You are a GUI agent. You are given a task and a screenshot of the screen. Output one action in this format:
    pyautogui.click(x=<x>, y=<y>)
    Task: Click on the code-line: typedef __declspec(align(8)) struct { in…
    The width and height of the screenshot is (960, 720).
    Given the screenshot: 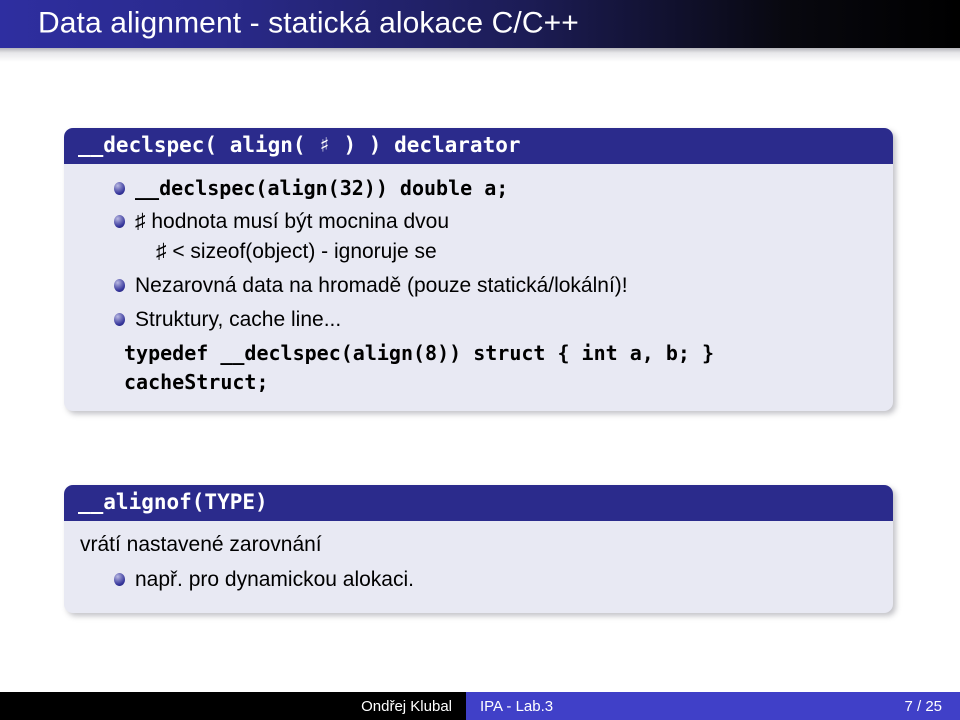 What is the action you would take?
    pyautogui.click(x=419, y=352)
    